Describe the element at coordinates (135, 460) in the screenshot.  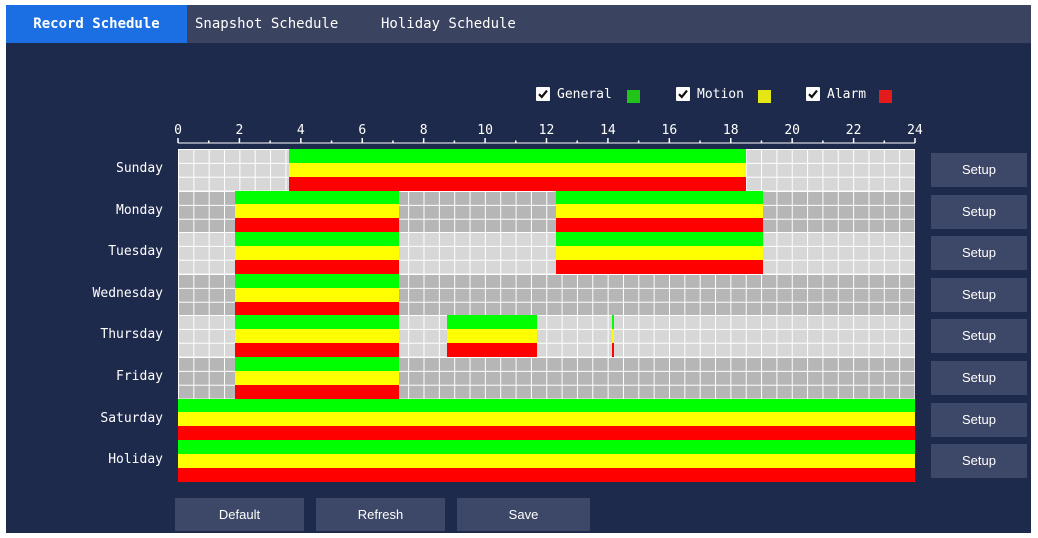
I see `day-label-holiday: Holiday` at that location.